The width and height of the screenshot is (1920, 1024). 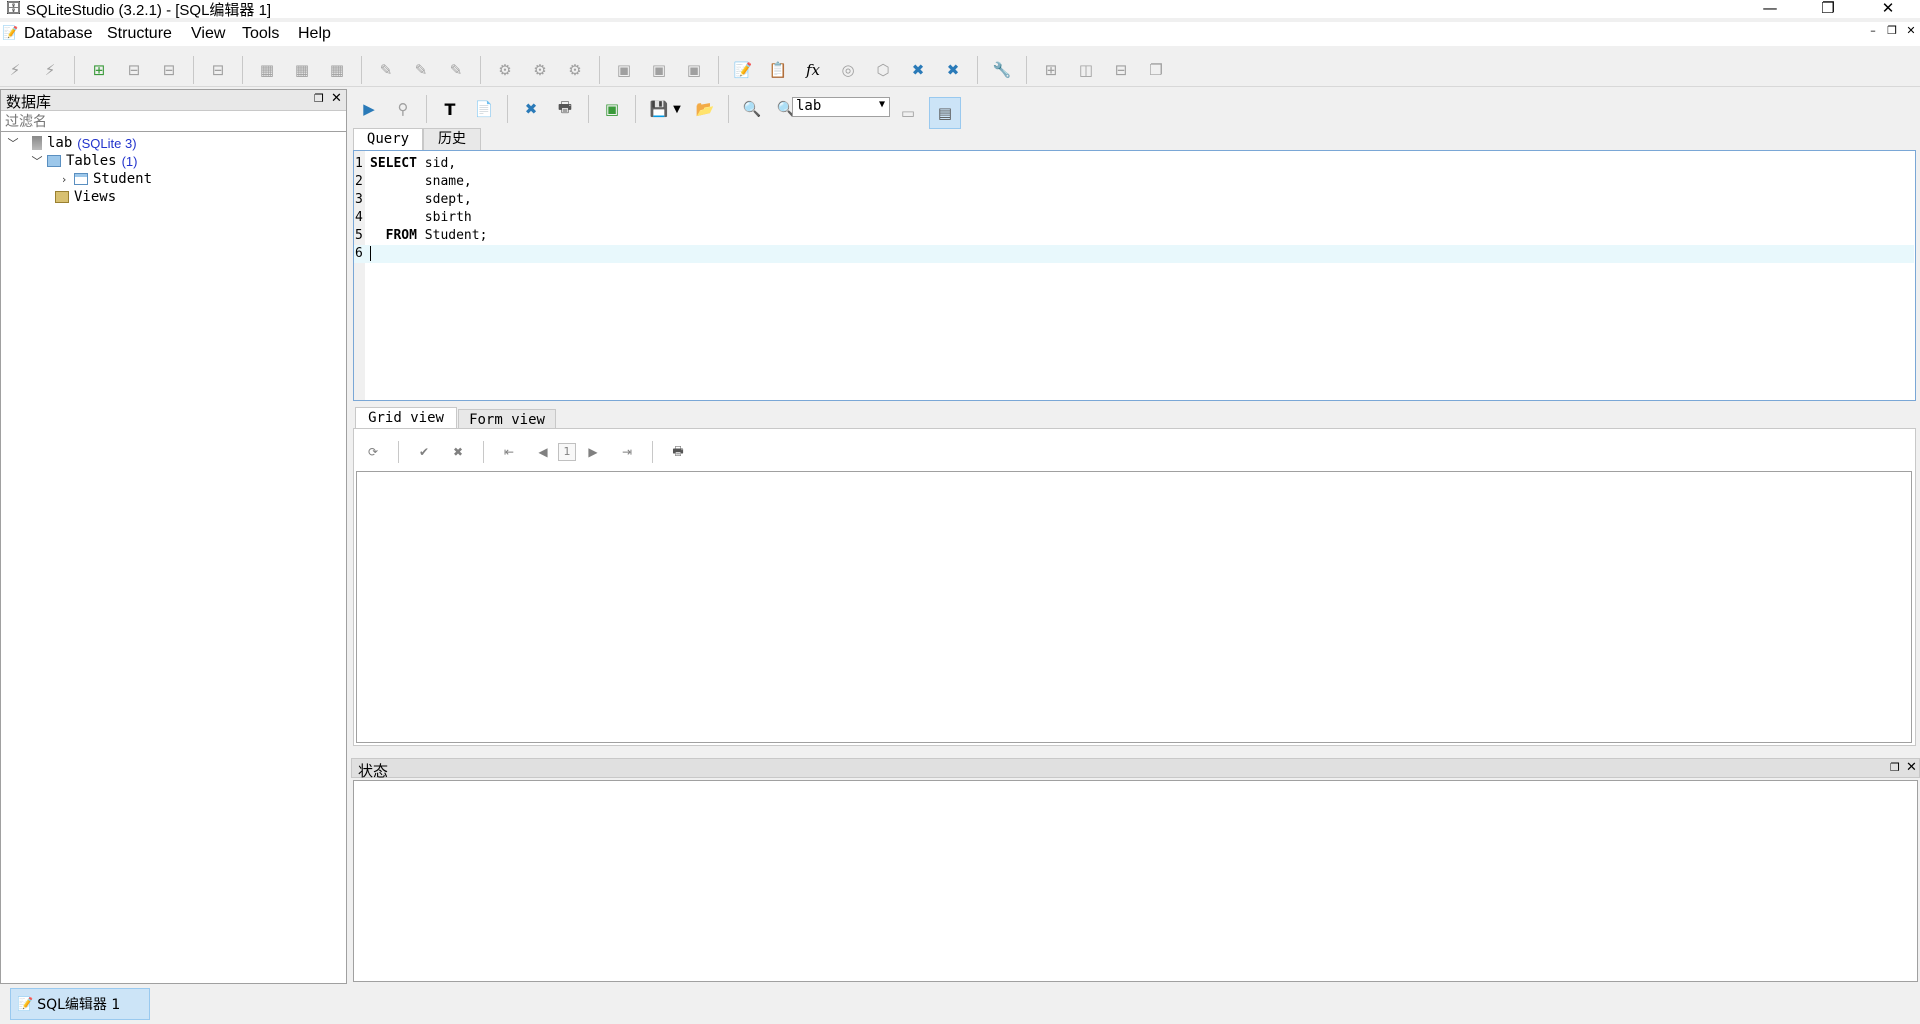 What do you see at coordinates (881, 104) in the screenshot?
I see `dropdown-arrow-icon: ▼` at bounding box center [881, 104].